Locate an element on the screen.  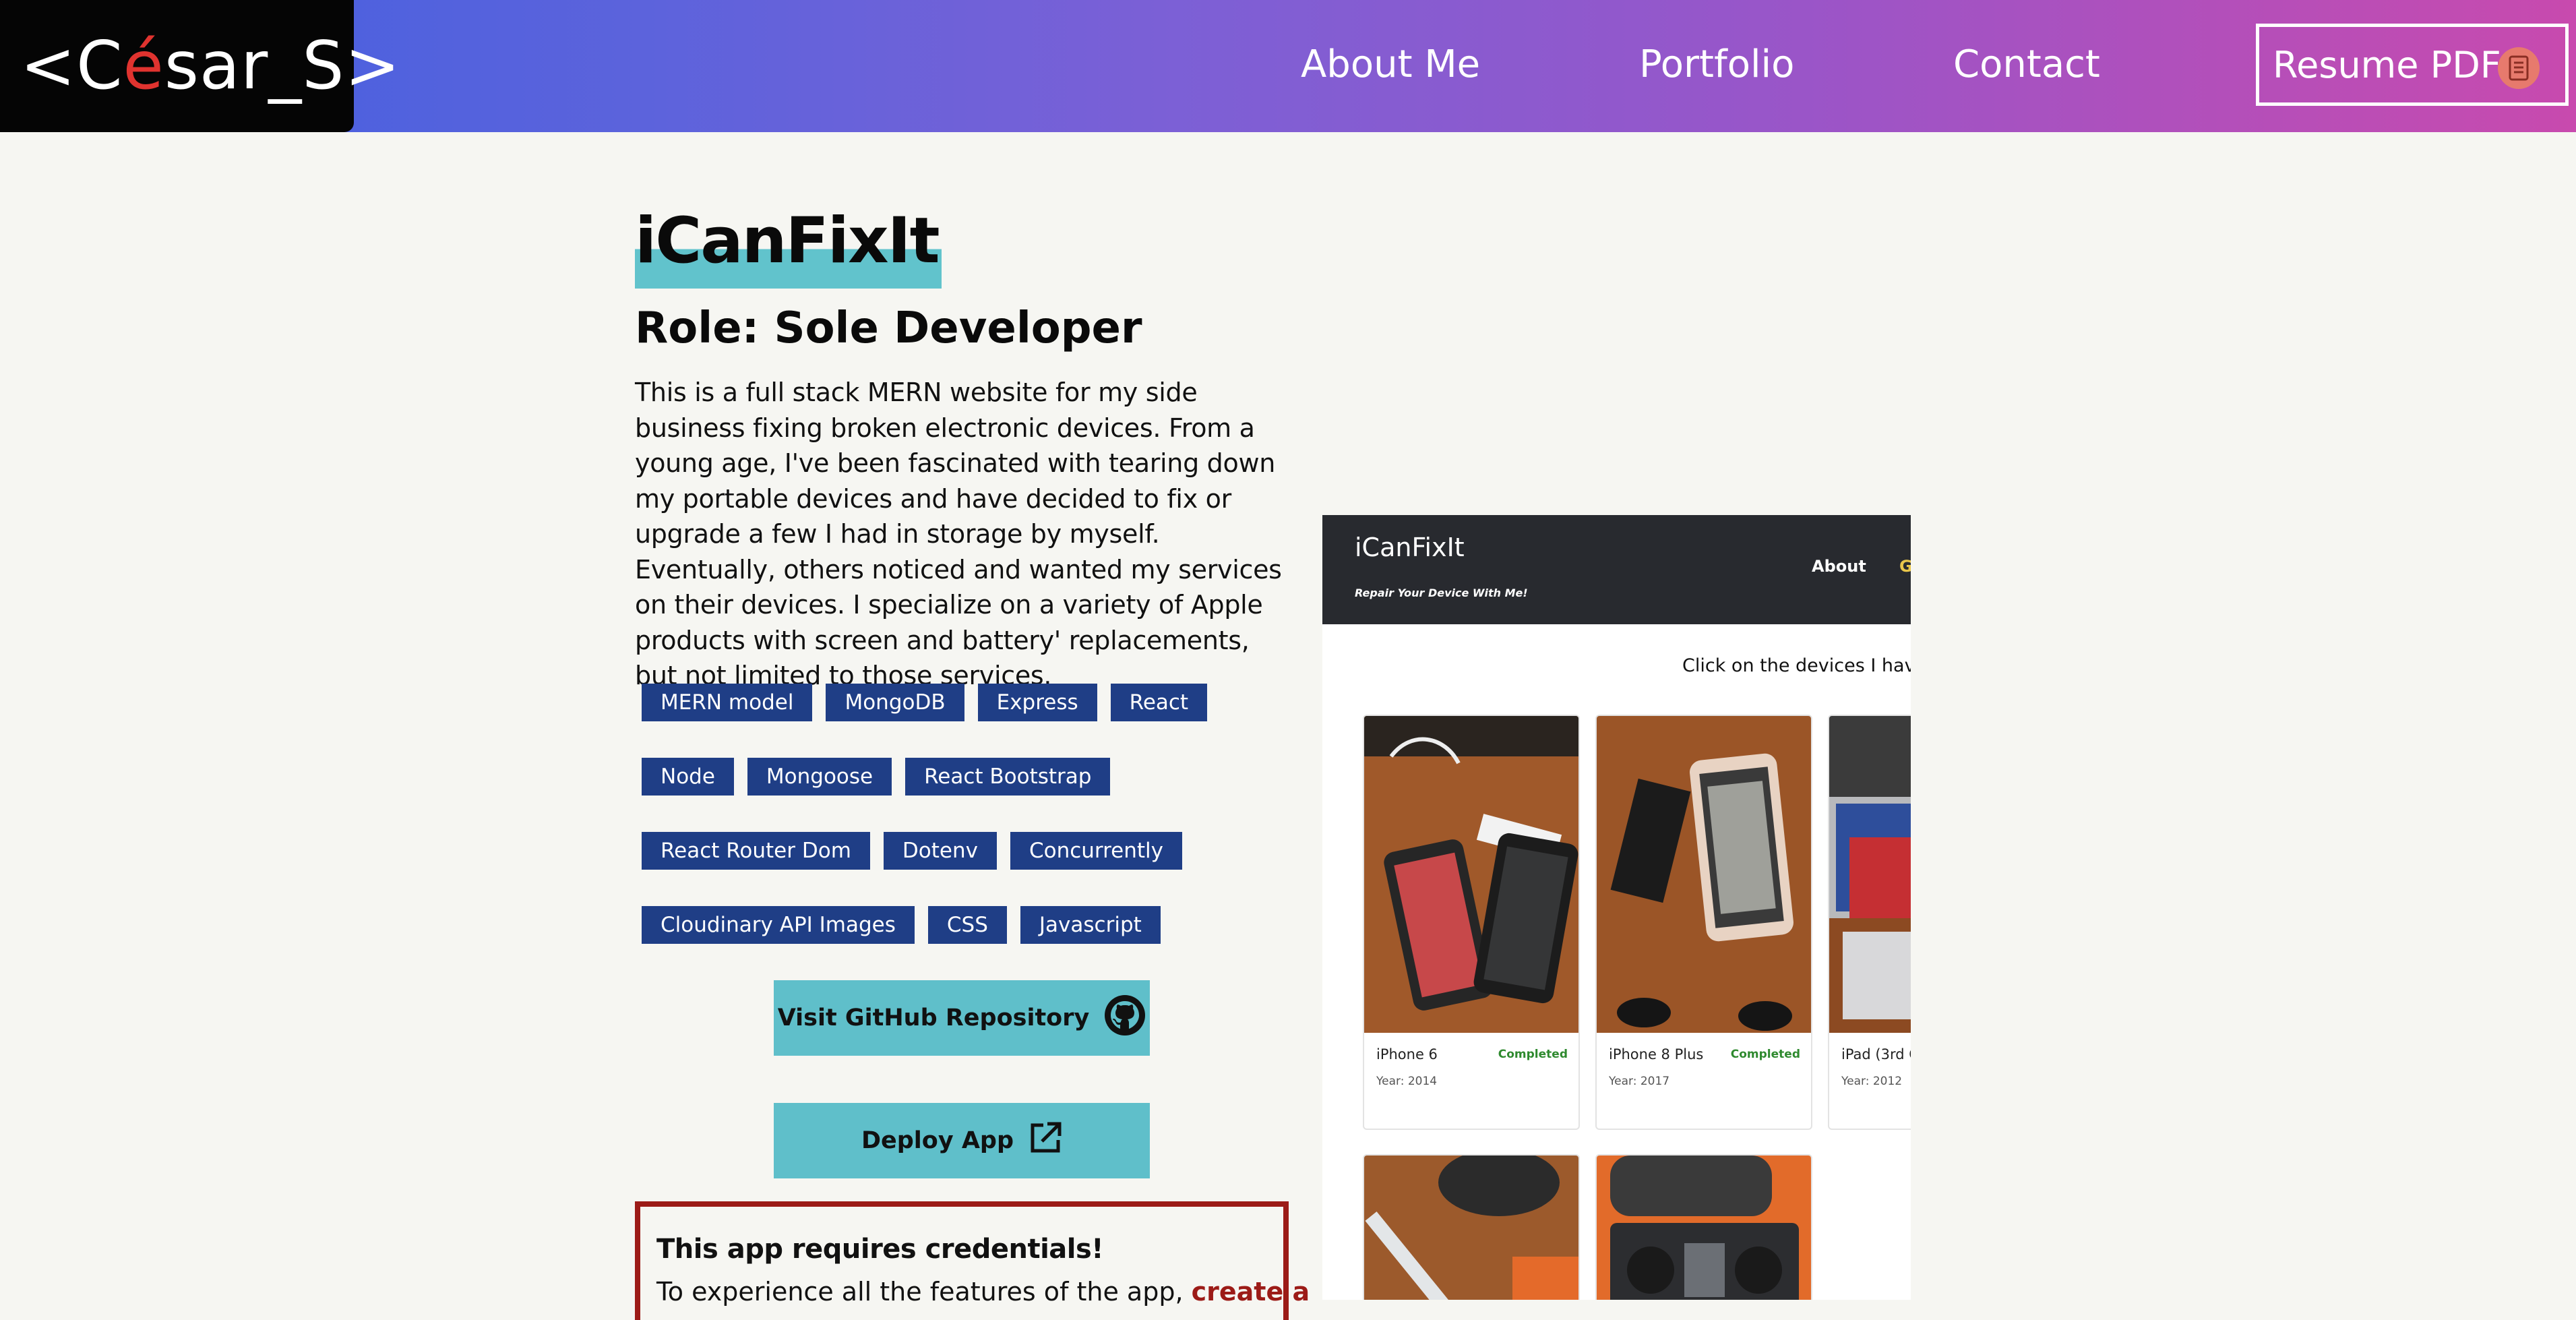
logo-suffix: sar_S> is located at coordinates (282, 66).